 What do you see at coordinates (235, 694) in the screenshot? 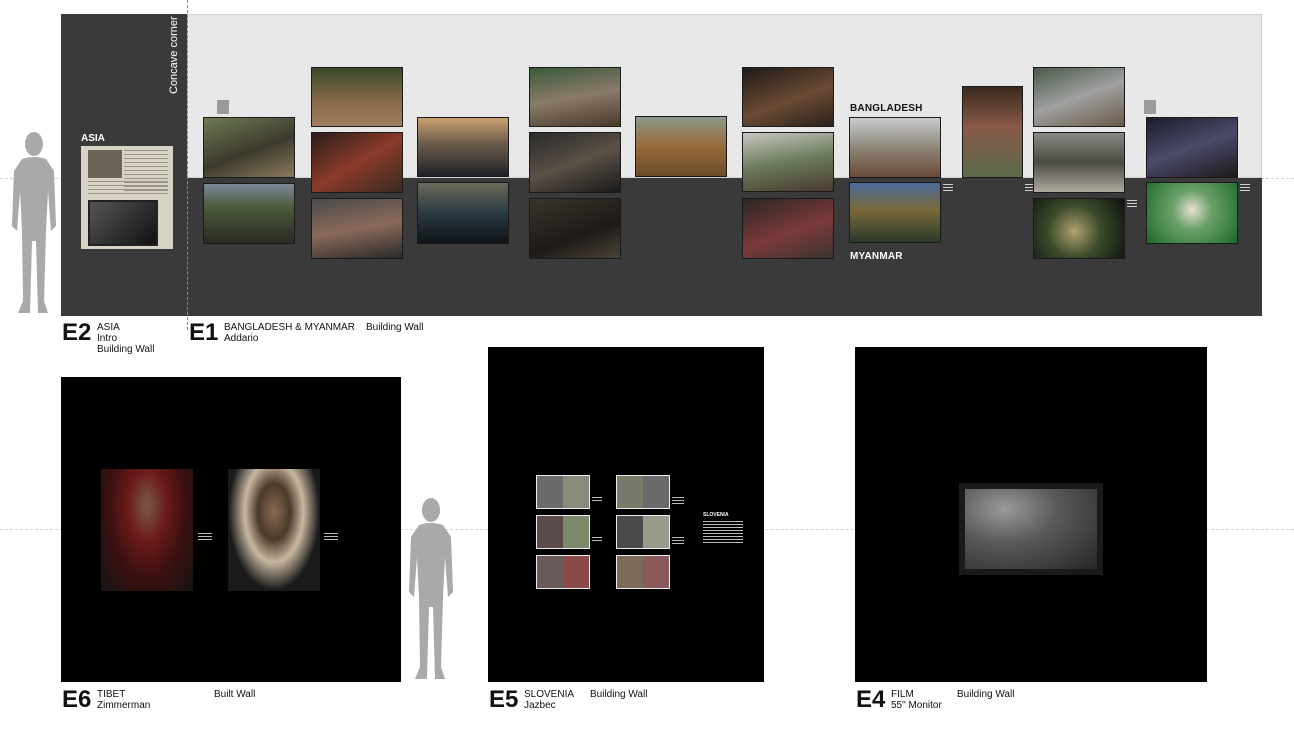
I see `e6-line1b: Built Wall` at bounding box center [235, 694].